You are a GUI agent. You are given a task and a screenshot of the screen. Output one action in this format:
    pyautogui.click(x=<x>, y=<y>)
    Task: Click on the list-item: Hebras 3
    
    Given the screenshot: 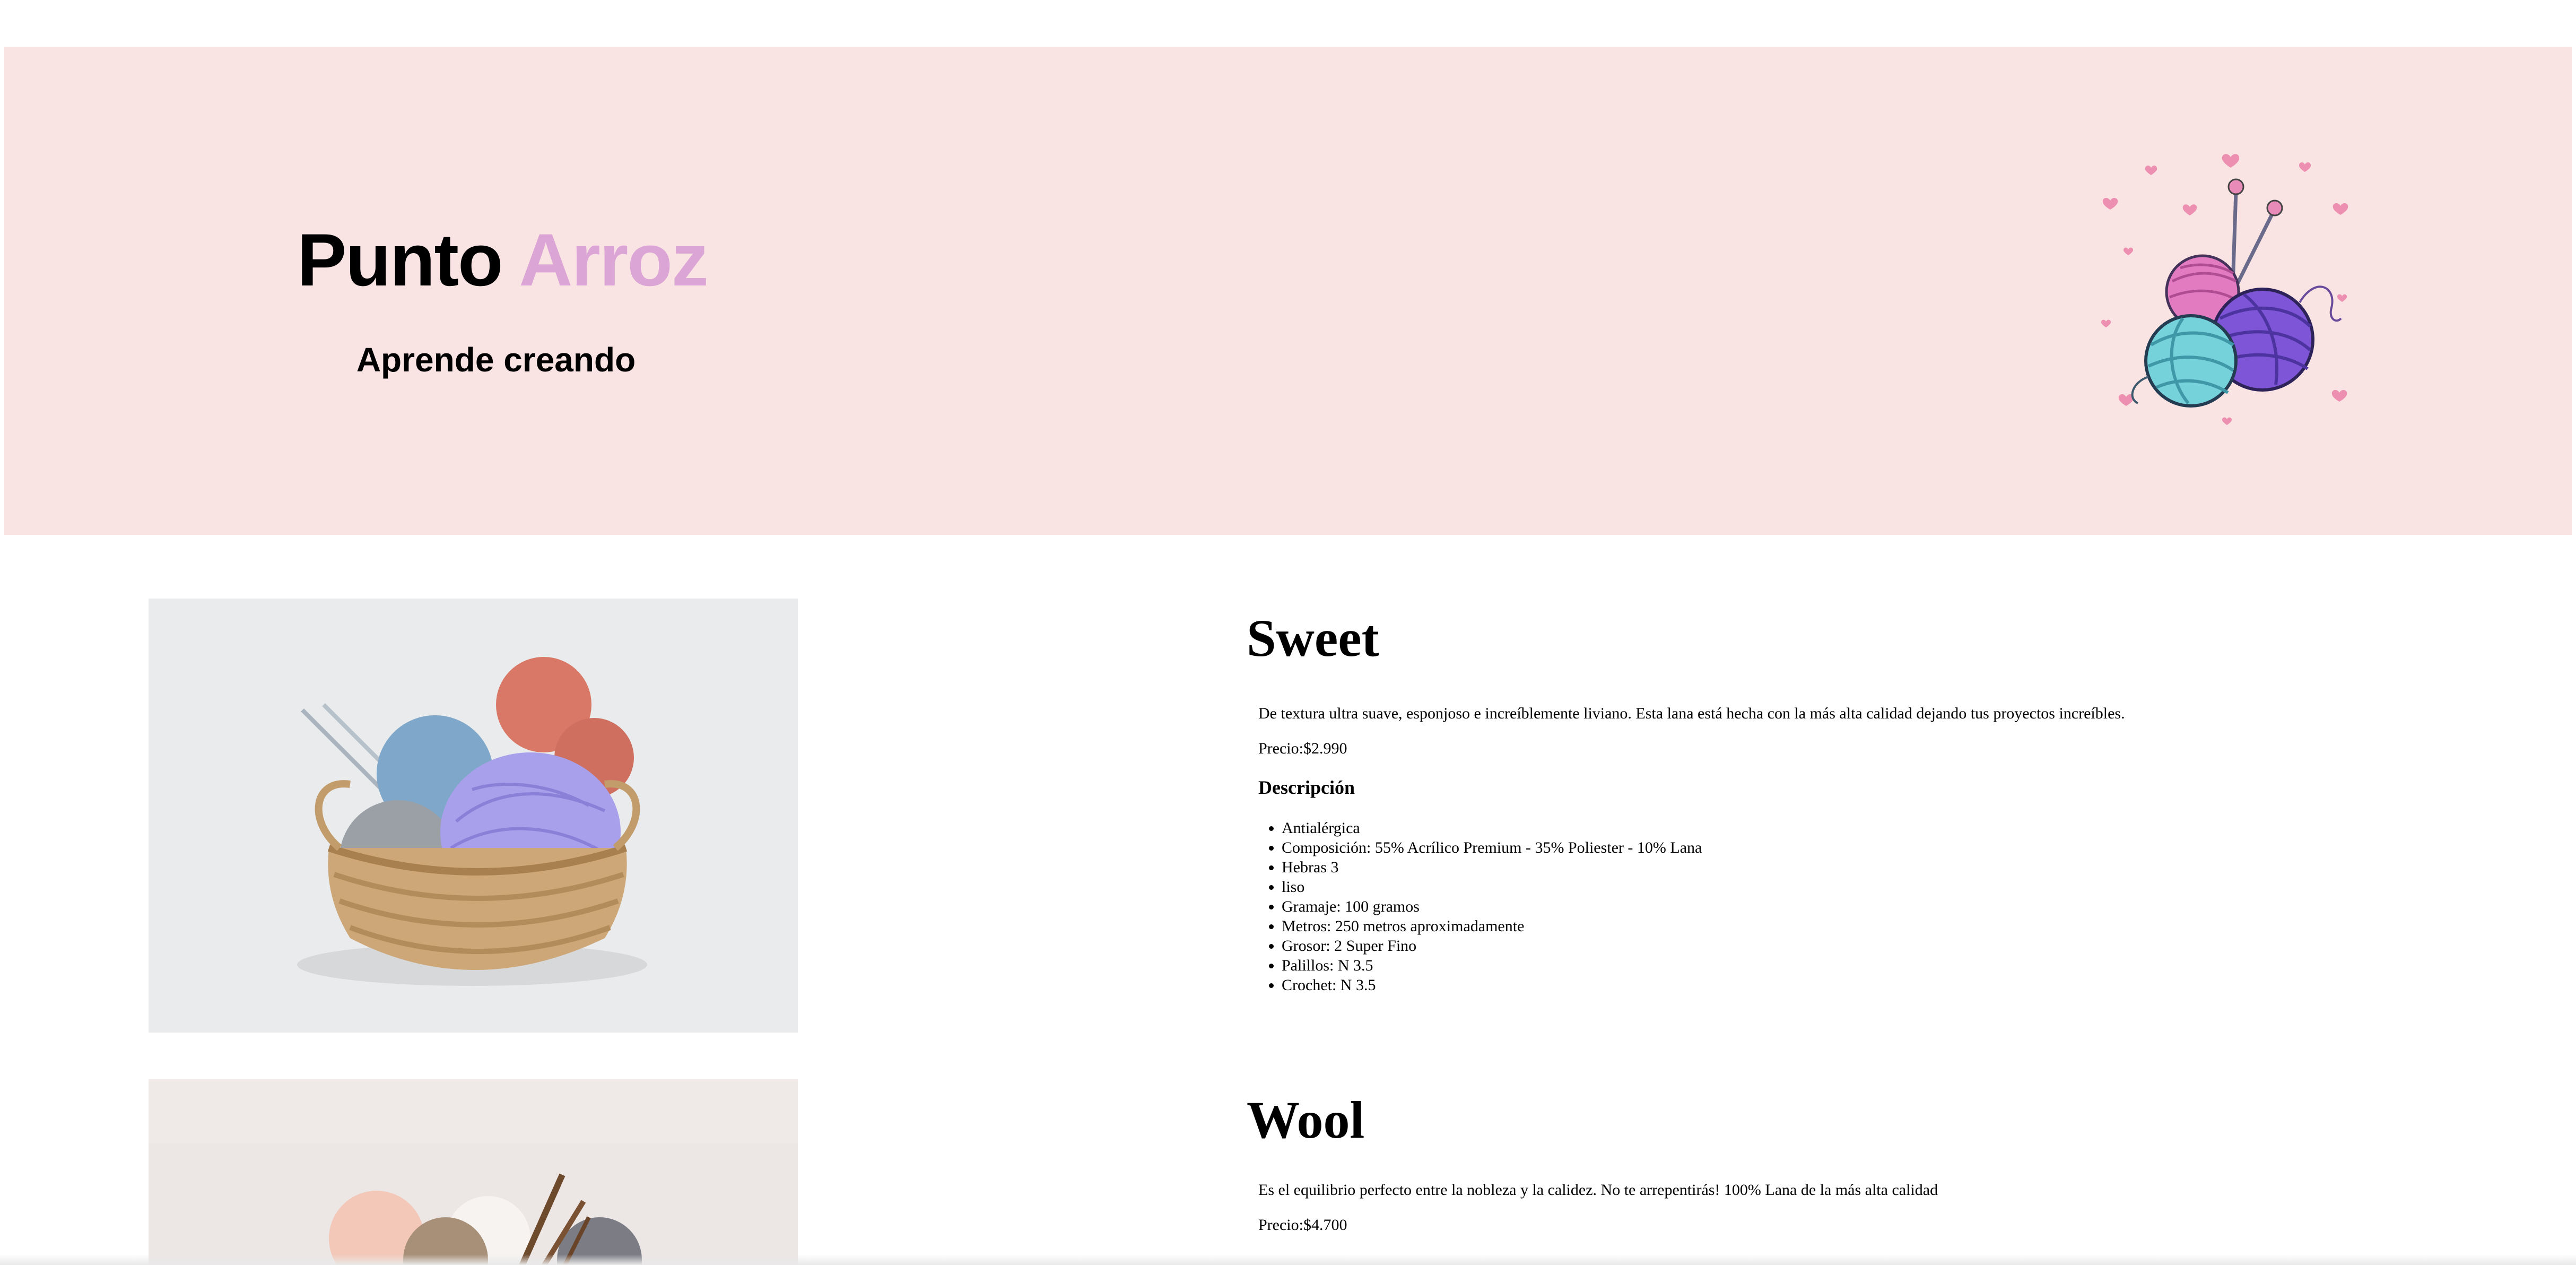 What is the action you would take?
    pyautogui.click(x=1875, y=867)
    